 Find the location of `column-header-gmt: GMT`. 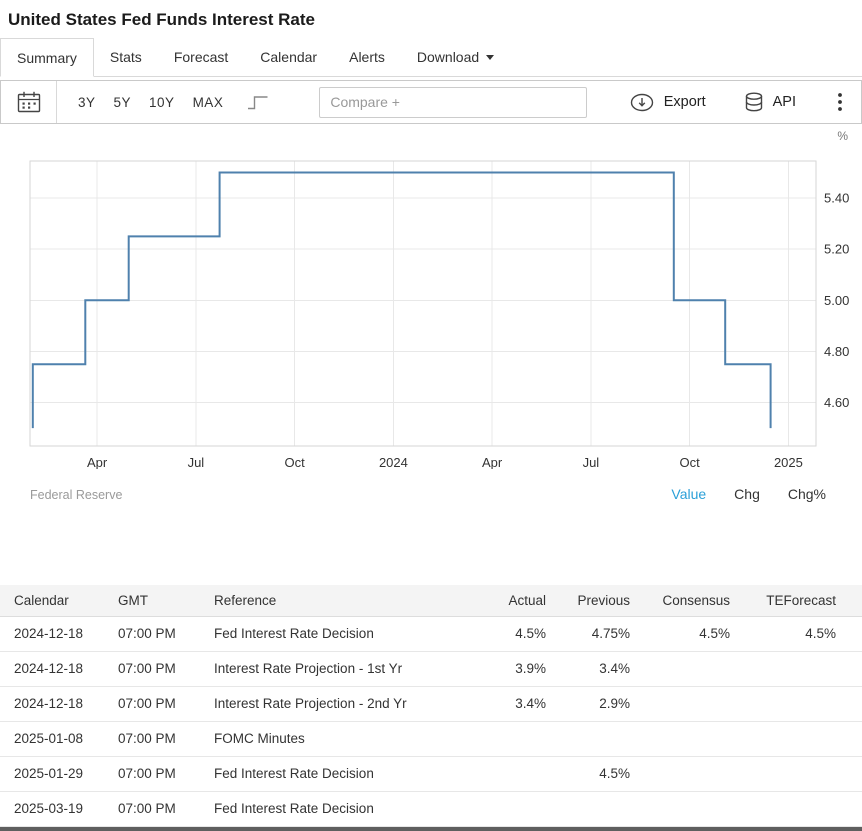

column-header-gmt: GMT is located at coordinates (154, 601).